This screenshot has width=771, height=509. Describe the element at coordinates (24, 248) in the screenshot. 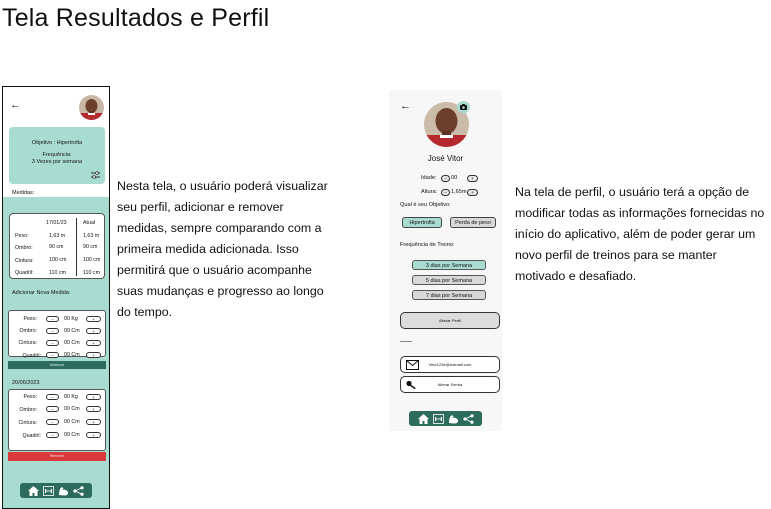

I see `row-label-ombro: Ombro:` at that location.